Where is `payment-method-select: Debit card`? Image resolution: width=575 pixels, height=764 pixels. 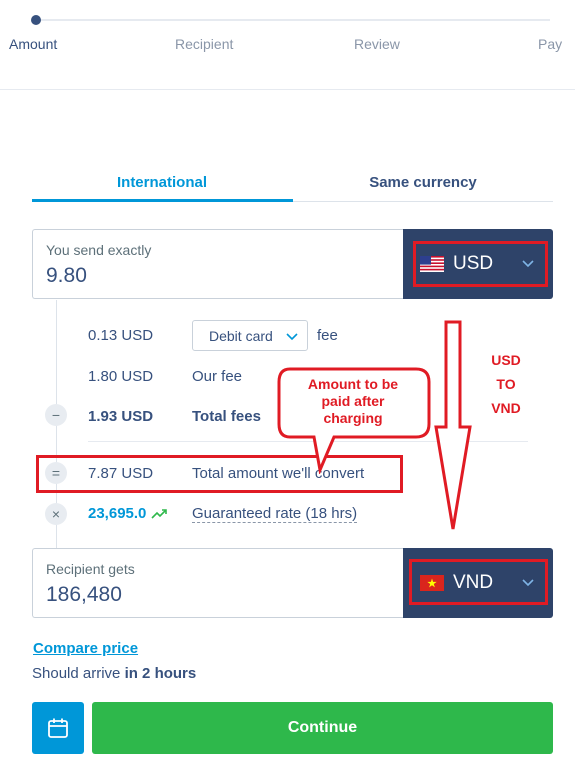 payment-method-select: Debit card is located at coordinates (250, 335).